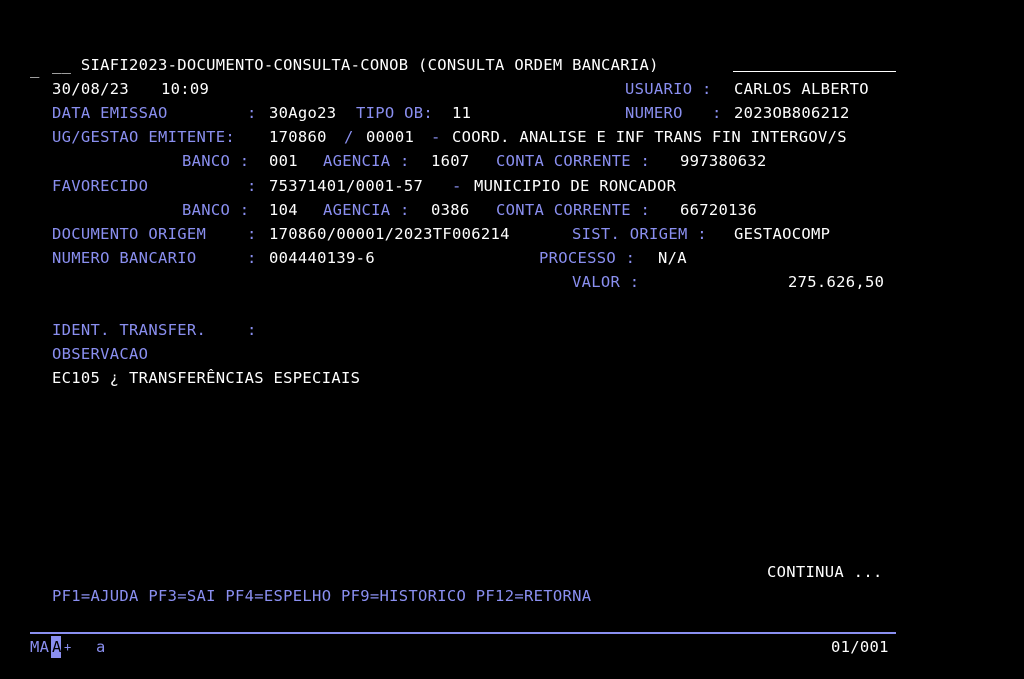 The height and width of the screenshot is (679, 1024). I want to click on processo-value: N/A, so click(672, 258).